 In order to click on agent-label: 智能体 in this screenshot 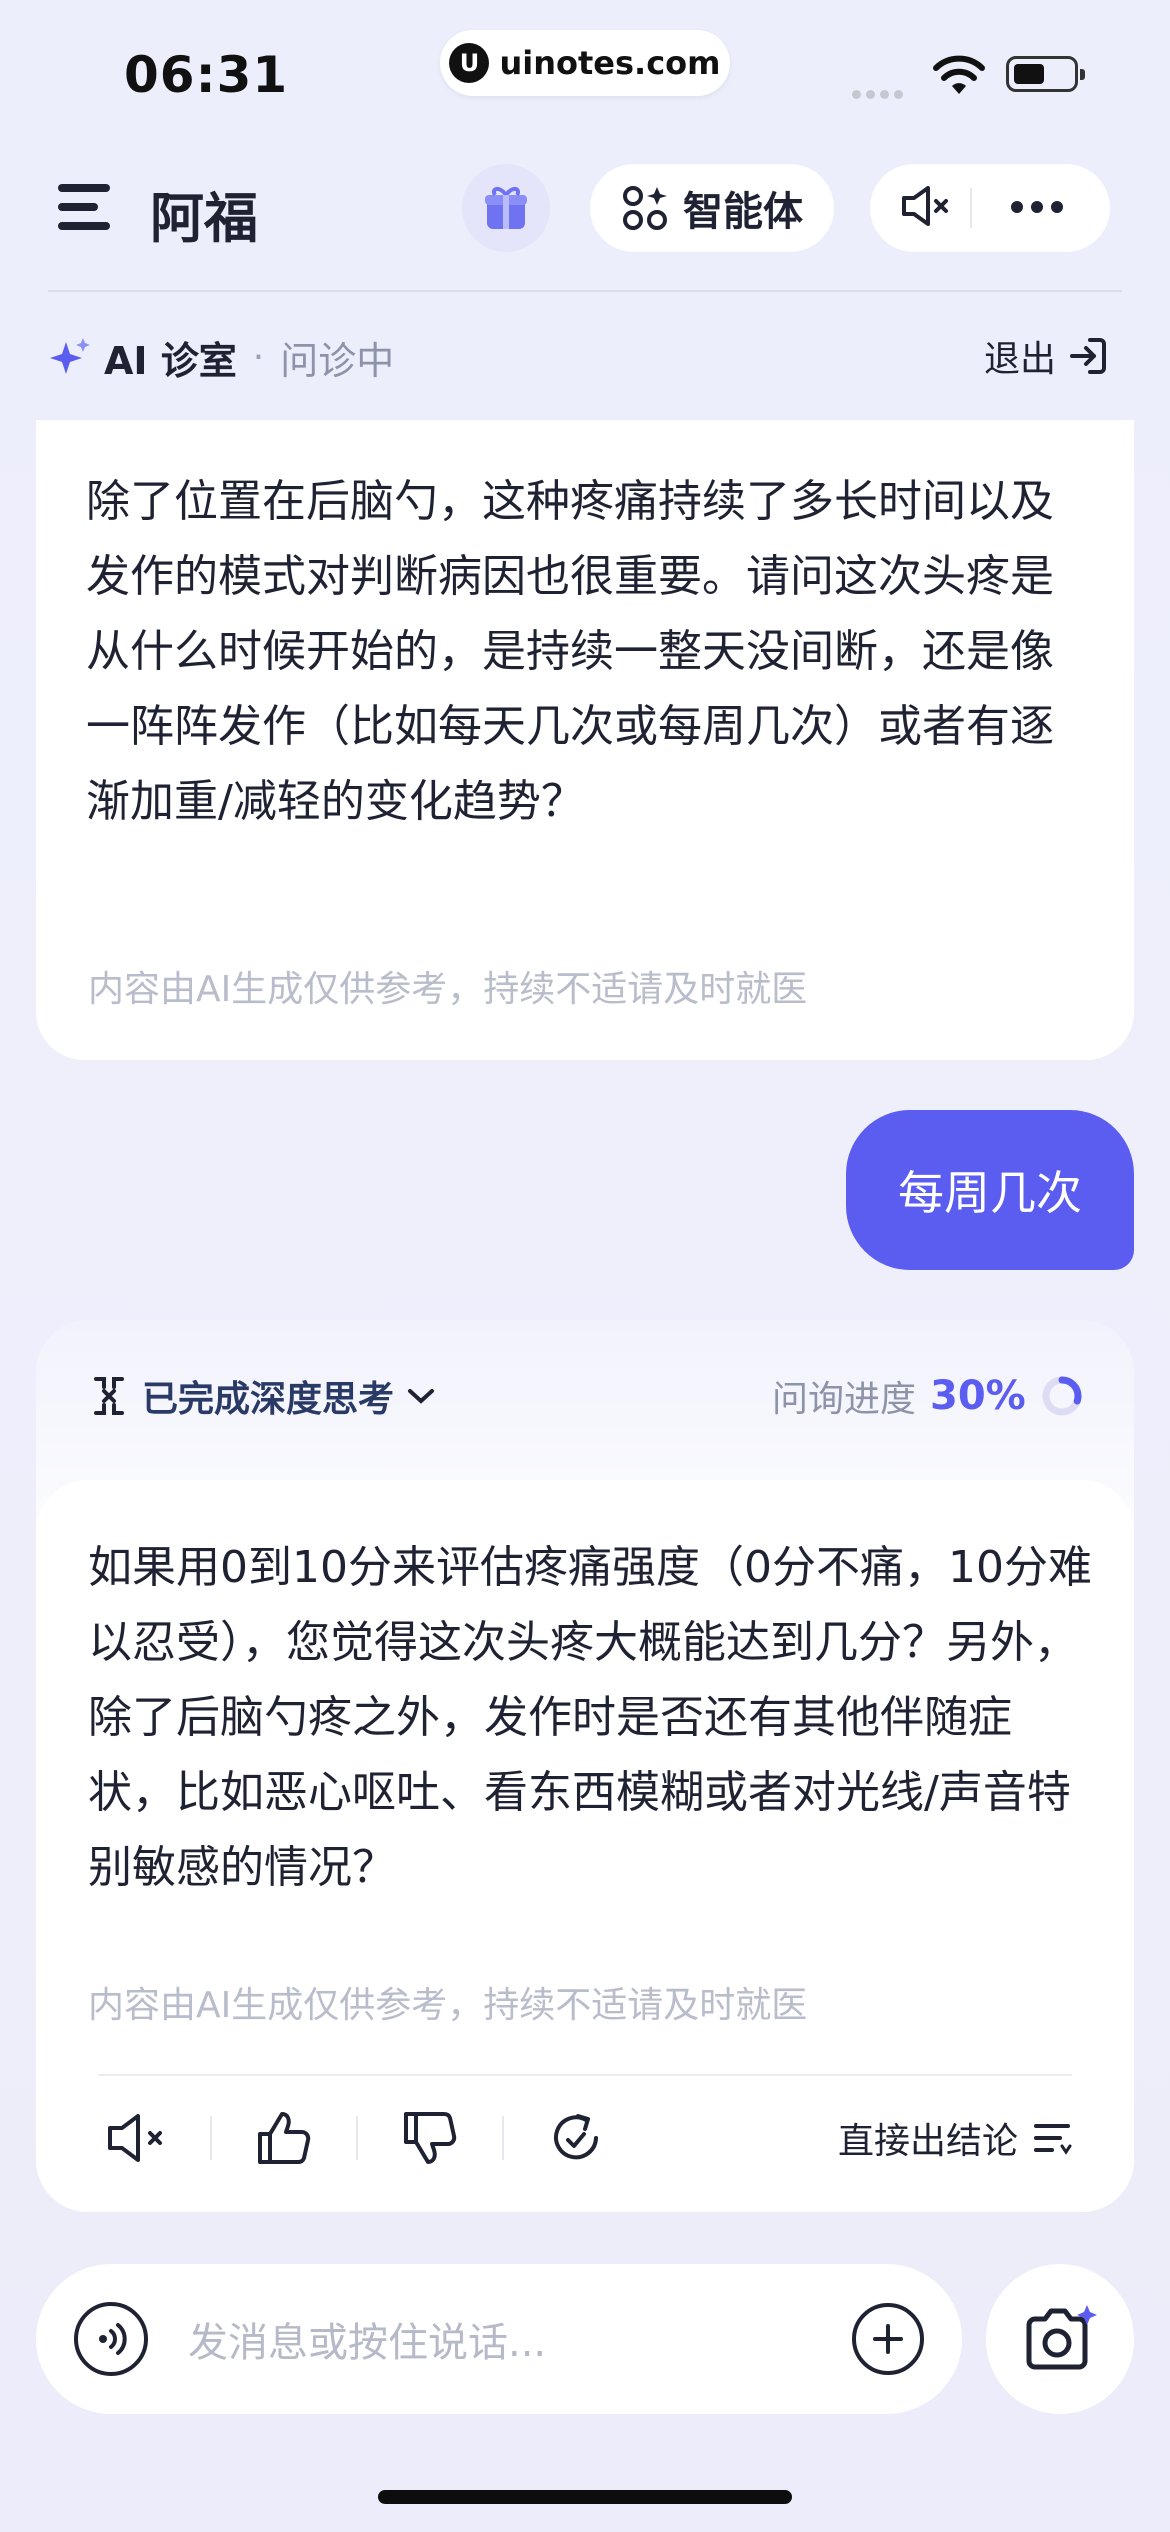, I will do `click(743, 212)`.